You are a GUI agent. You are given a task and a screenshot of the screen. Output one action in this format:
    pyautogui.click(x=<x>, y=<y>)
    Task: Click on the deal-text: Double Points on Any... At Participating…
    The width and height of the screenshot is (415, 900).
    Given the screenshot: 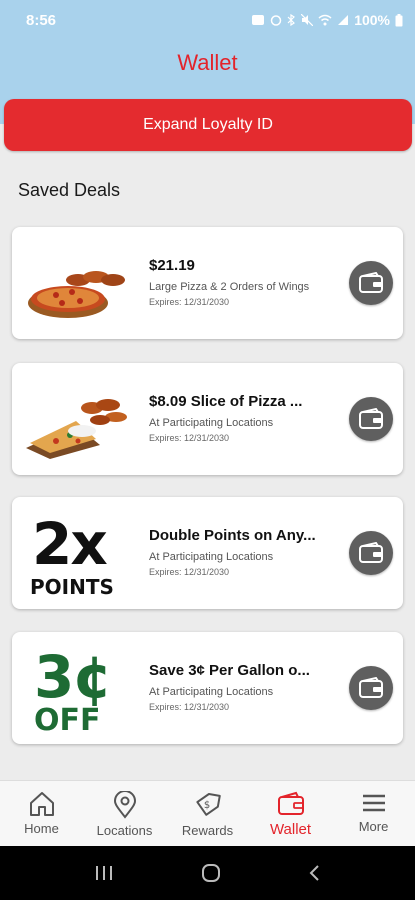 What is the action you would take?
    pyautogui.click(x=246, y=552)
    